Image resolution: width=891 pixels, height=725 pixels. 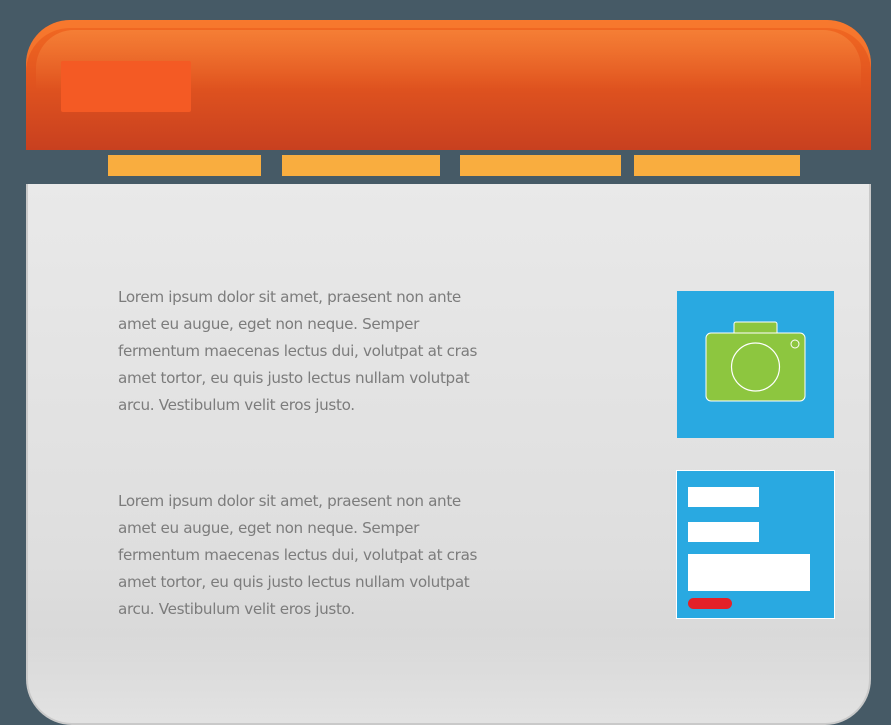 I want to click on logo-block, so click(x=126, y=86).